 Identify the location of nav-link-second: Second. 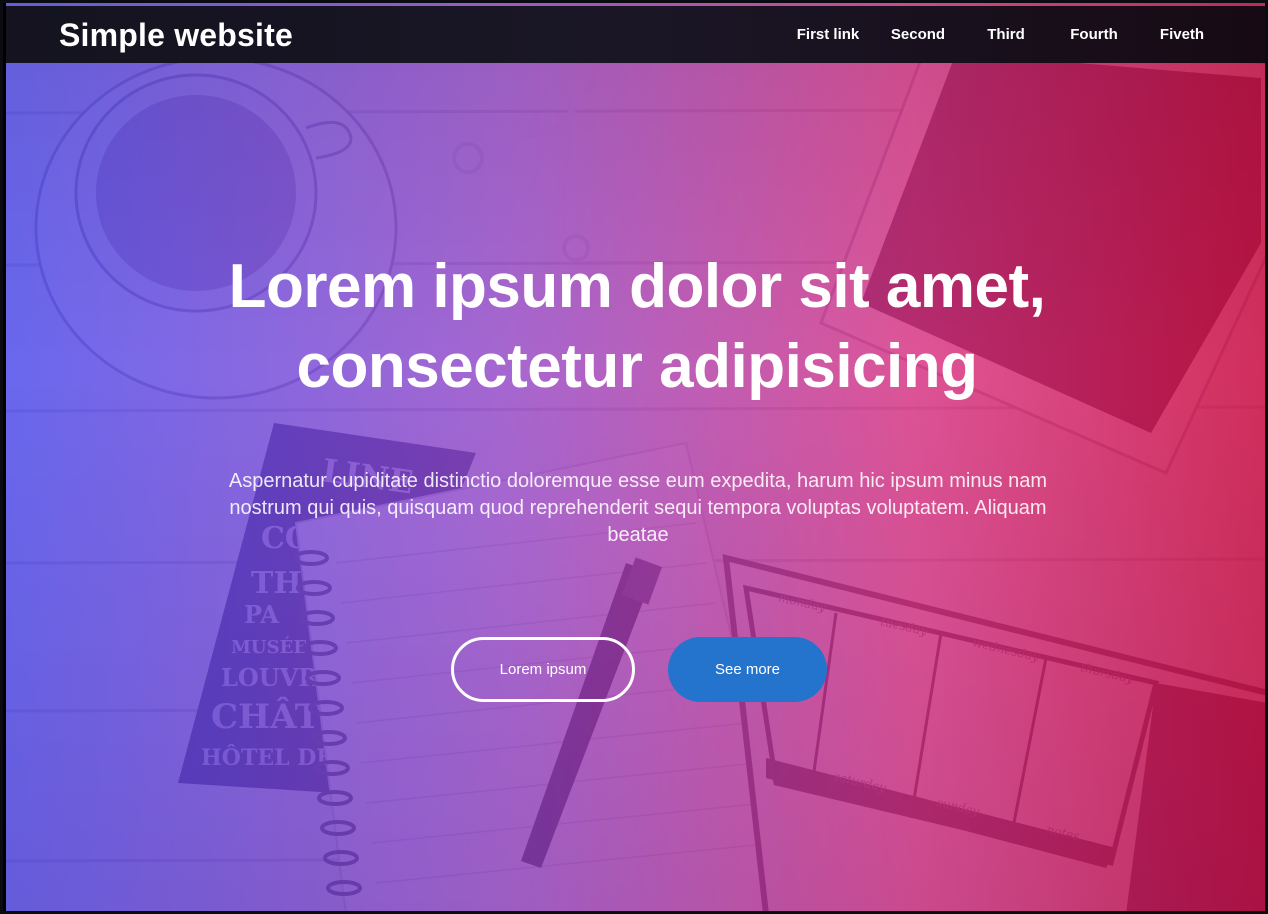
(918, 34).